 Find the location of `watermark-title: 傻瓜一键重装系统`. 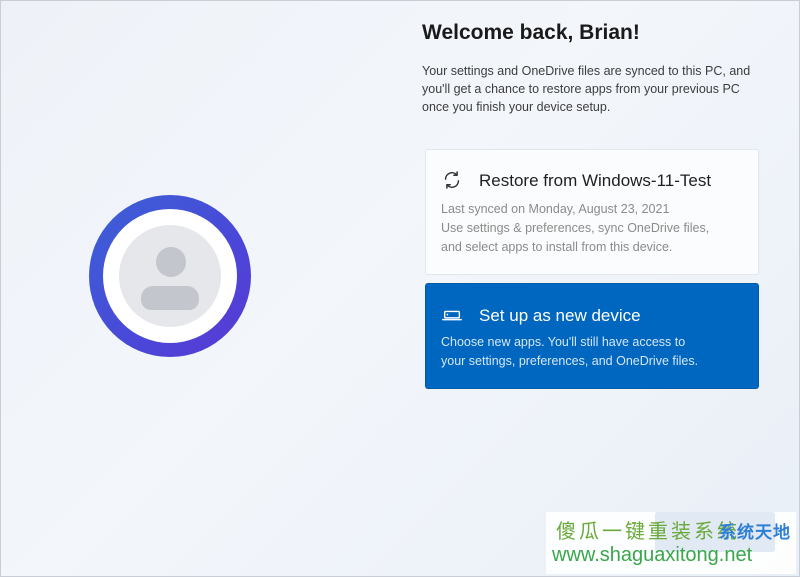

watermark-title: 傻瓜一键重装系统 is located at coordinates (648, 531).